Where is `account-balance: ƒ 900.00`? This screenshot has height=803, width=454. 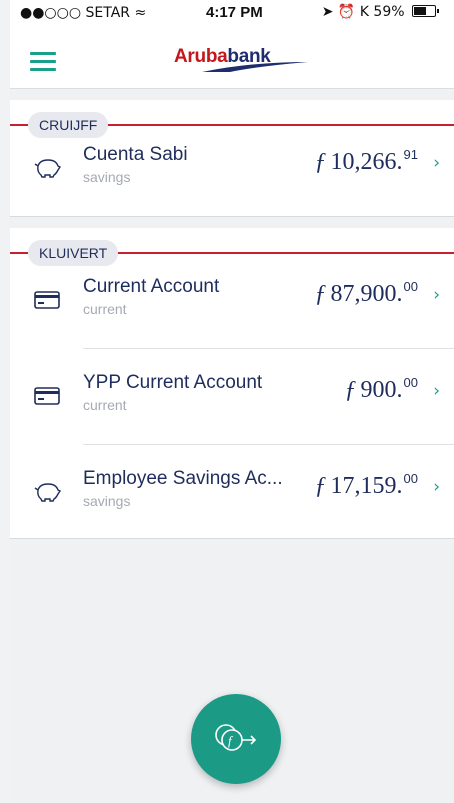
account-balance: ƒ 900.00 is located at coordinates (381, 389).